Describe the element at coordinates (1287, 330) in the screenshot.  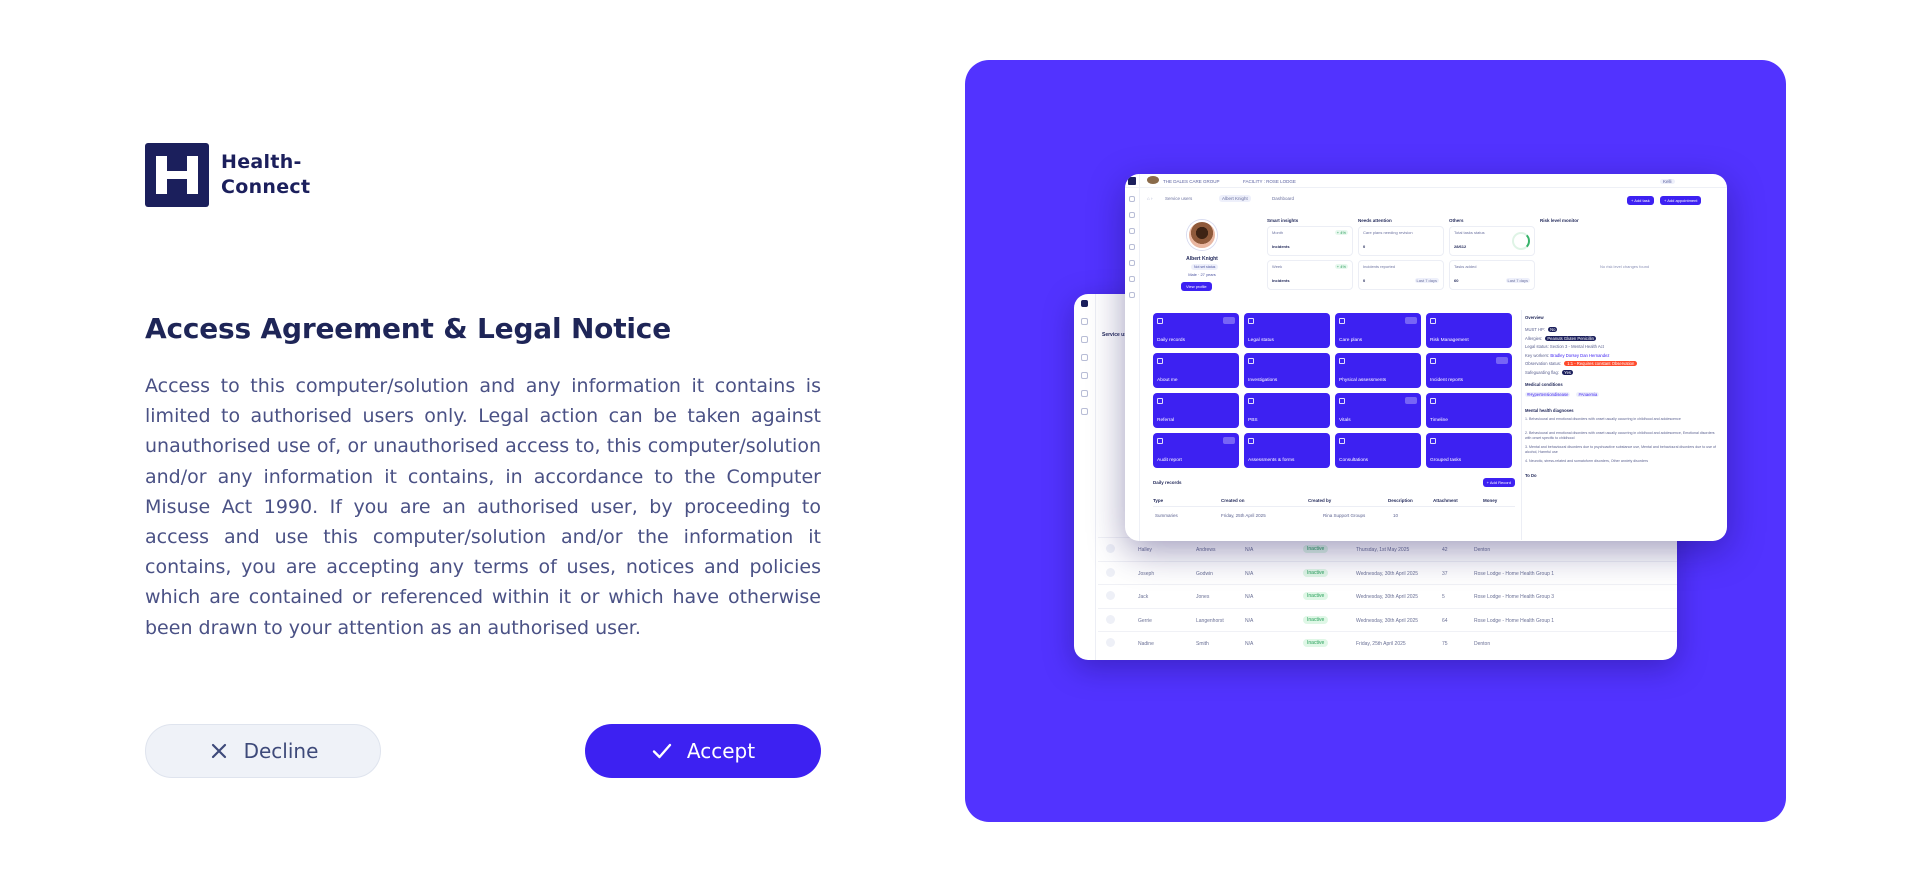
I see `module-tile: Legal status` at that location.